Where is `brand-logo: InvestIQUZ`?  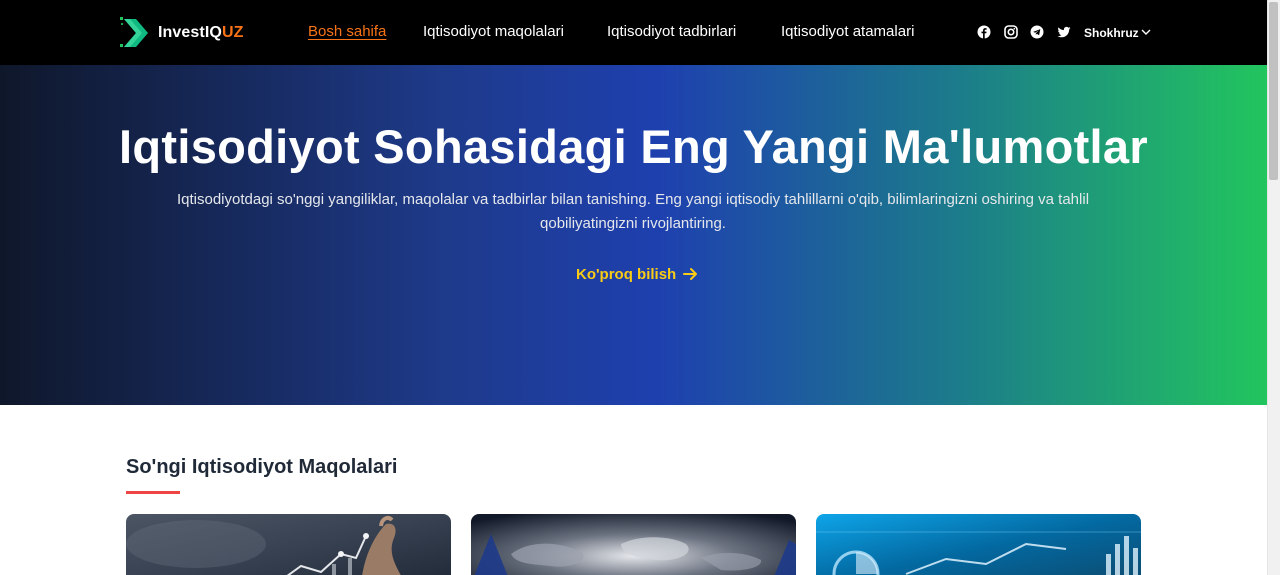 brand-logo: InvestIQUZ is located at coordinates (181, 33).